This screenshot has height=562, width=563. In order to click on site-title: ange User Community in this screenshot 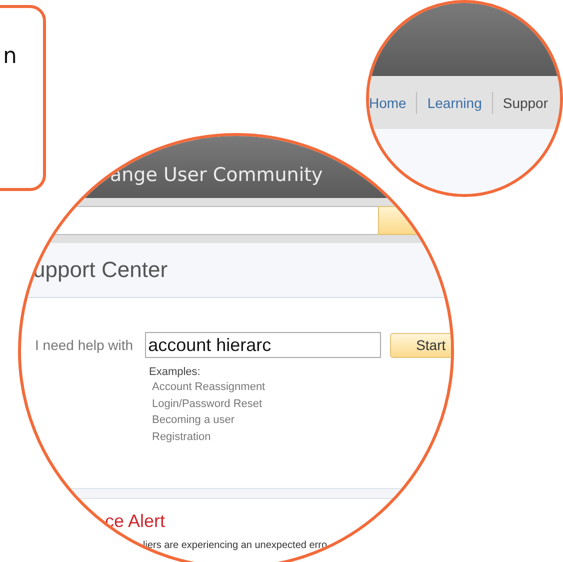, I will do `click(216, 175)`.